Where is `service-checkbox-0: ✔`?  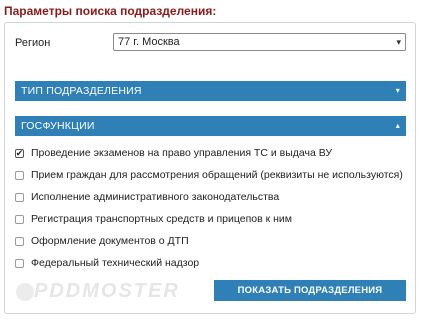 service-checkbox-0: ✔ is located at coordinates (19, 153).